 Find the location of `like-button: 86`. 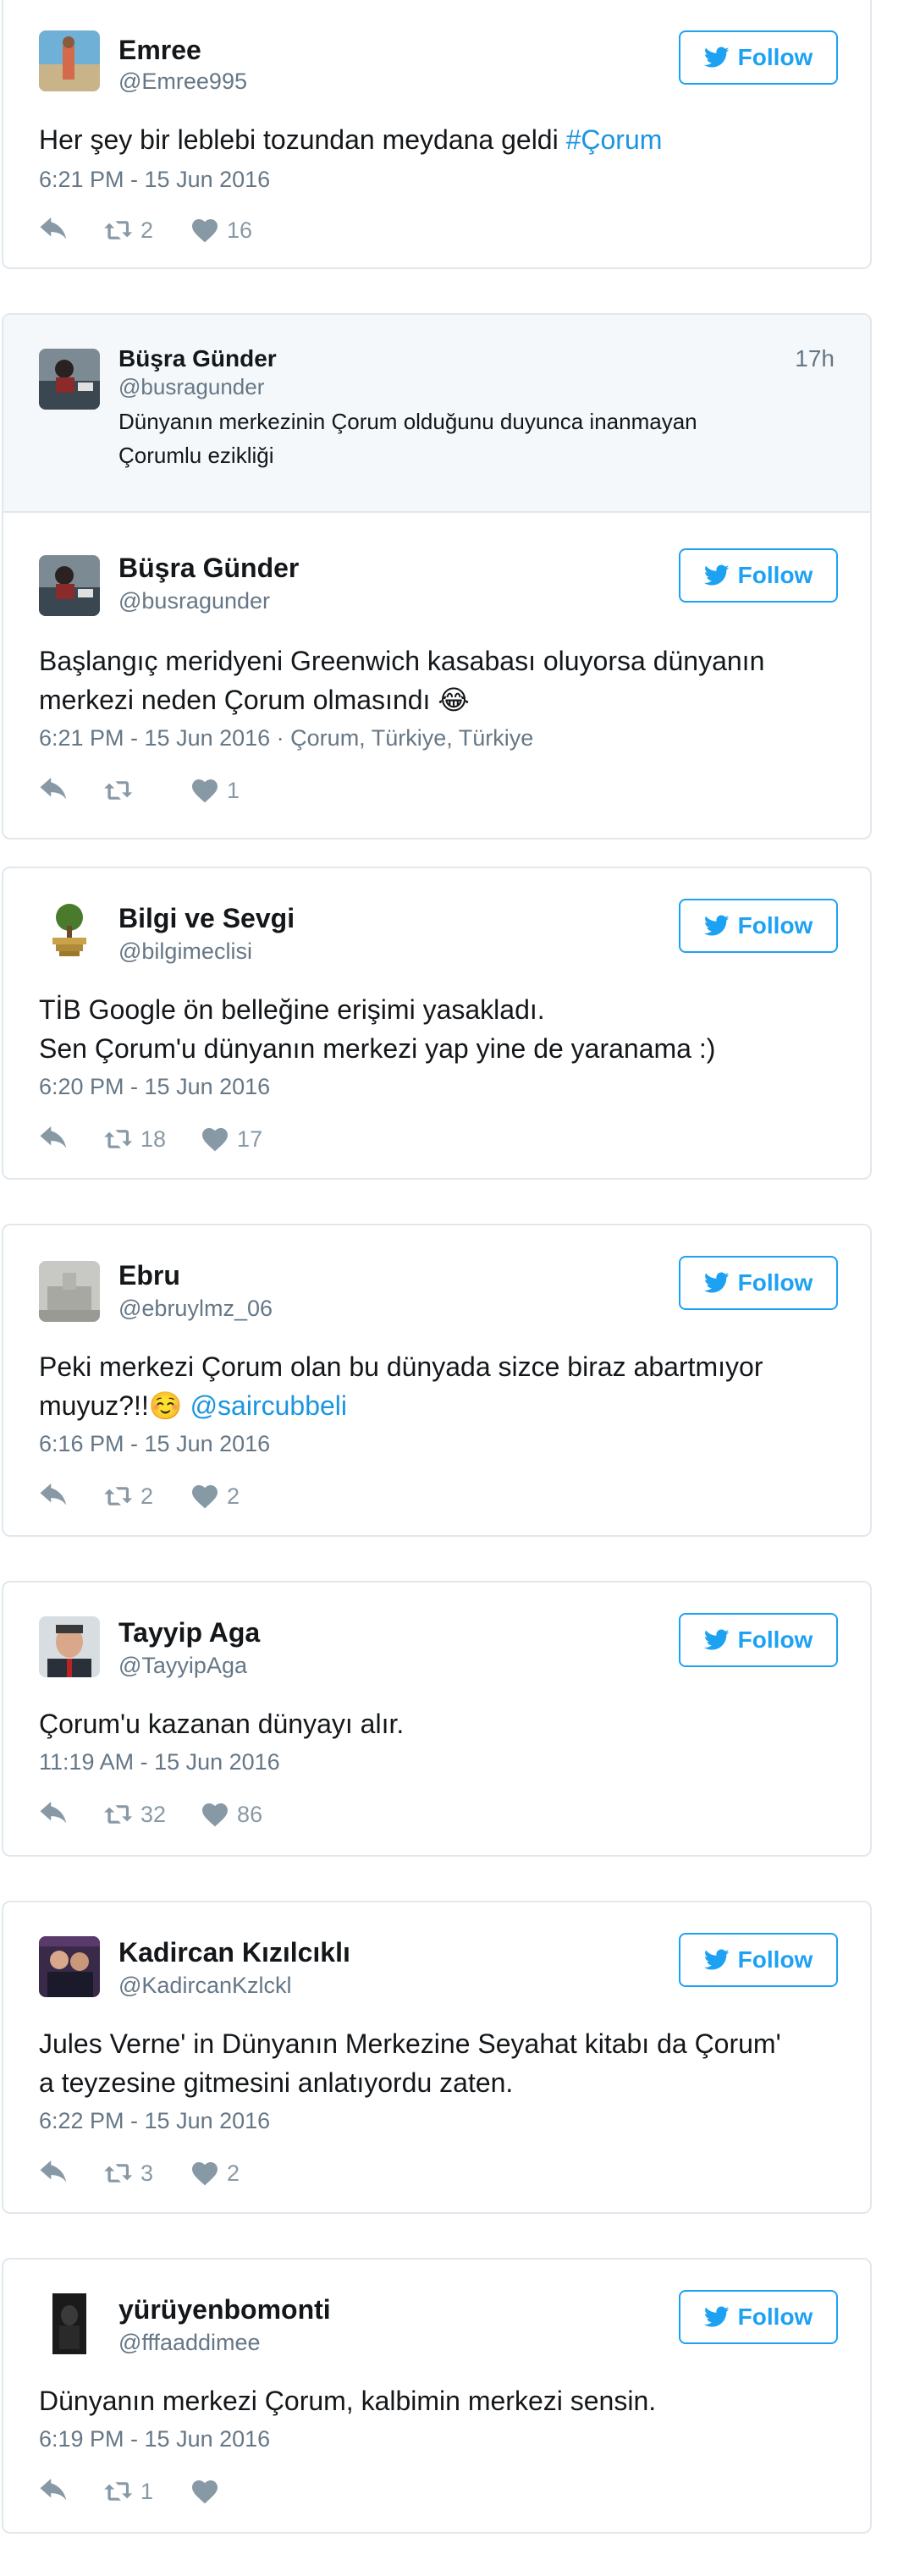

like-button: 86 is located at coordinates (231, 1815).